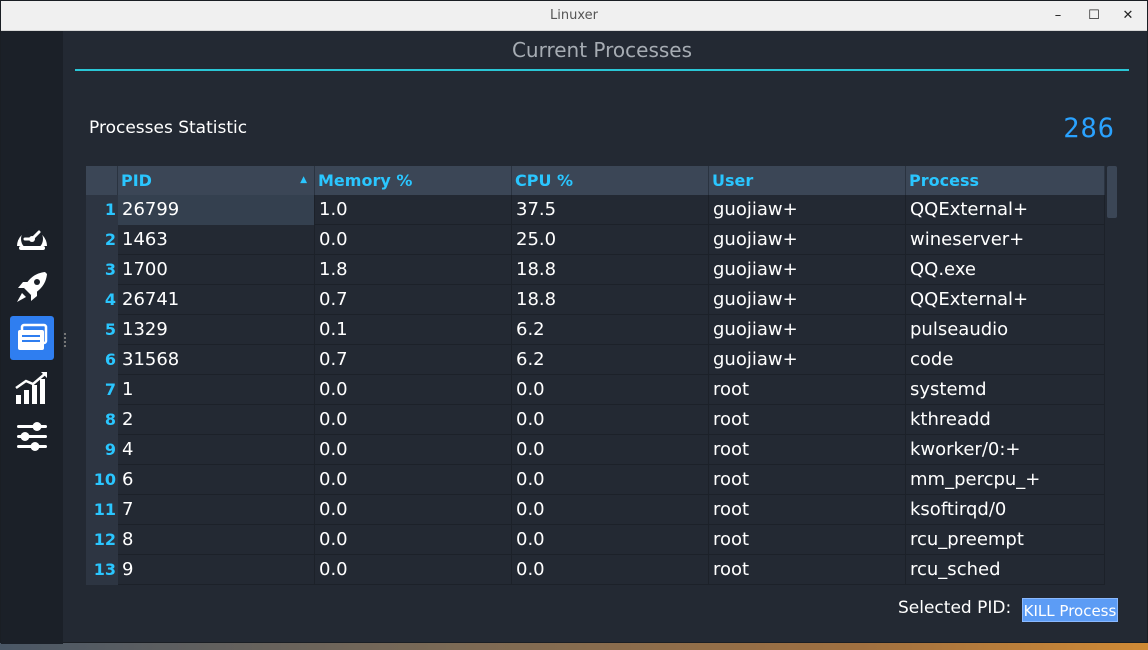  Describe the element at coordinates (216, 300) in the screenshot. I see `cell-pid: 26741` at that location.